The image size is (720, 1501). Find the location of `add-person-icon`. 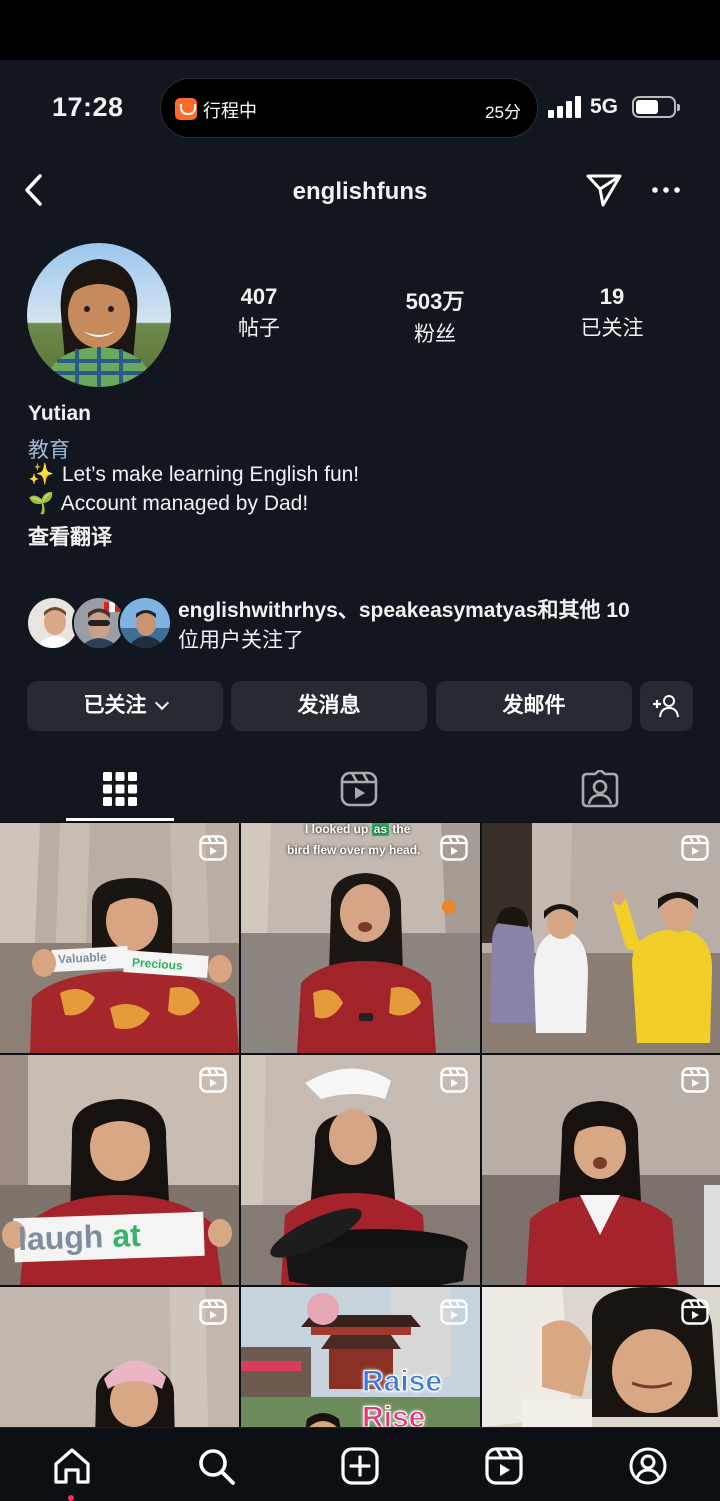

add-person-icon is located at coordinates (666, 706).